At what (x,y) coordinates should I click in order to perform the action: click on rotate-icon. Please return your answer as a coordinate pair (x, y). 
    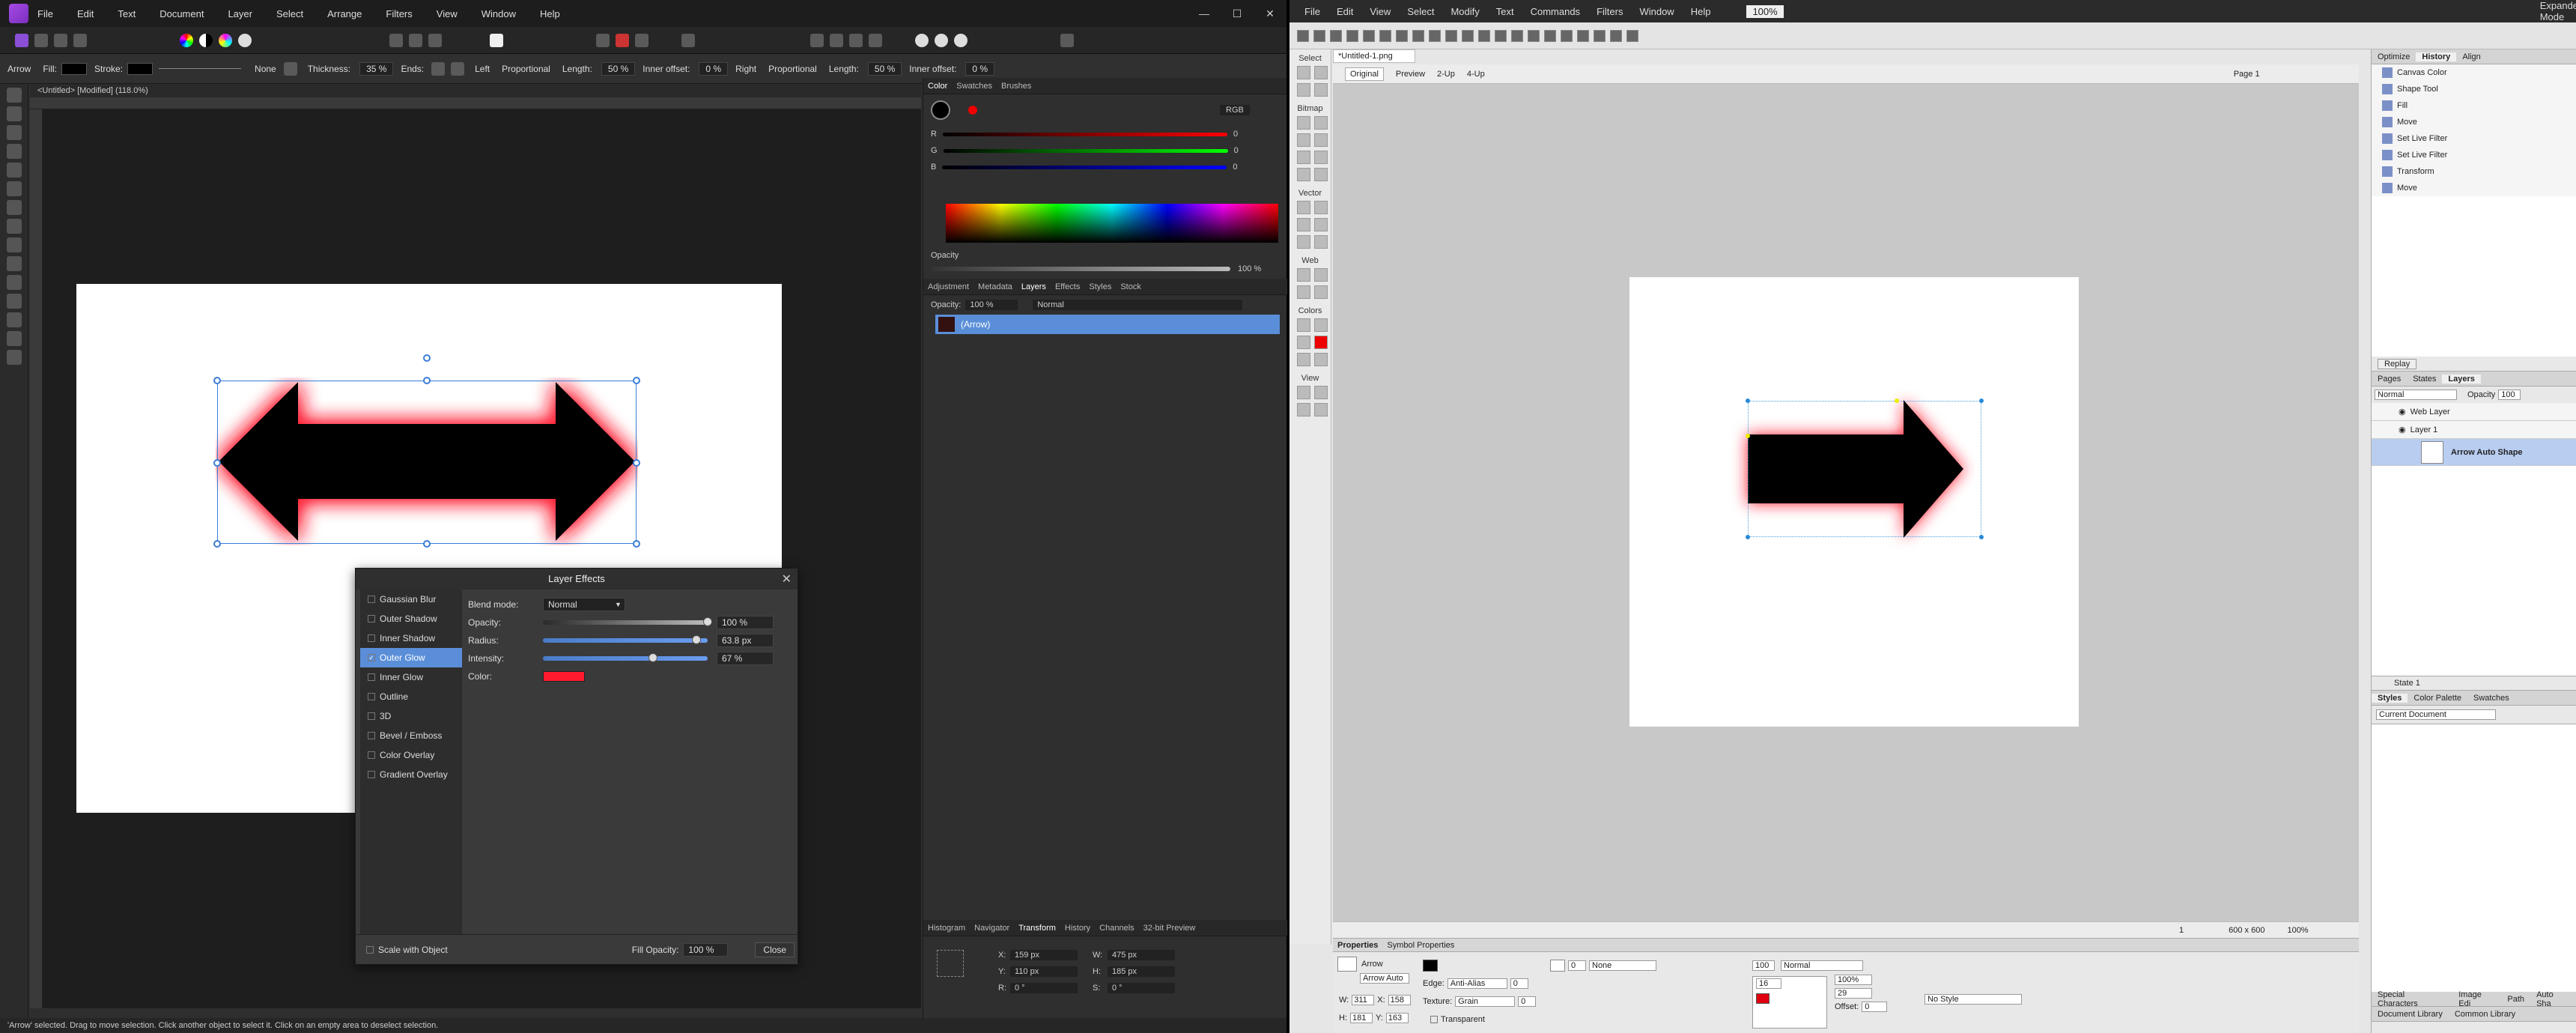
    Looking at the image, I should click on (875, 40).